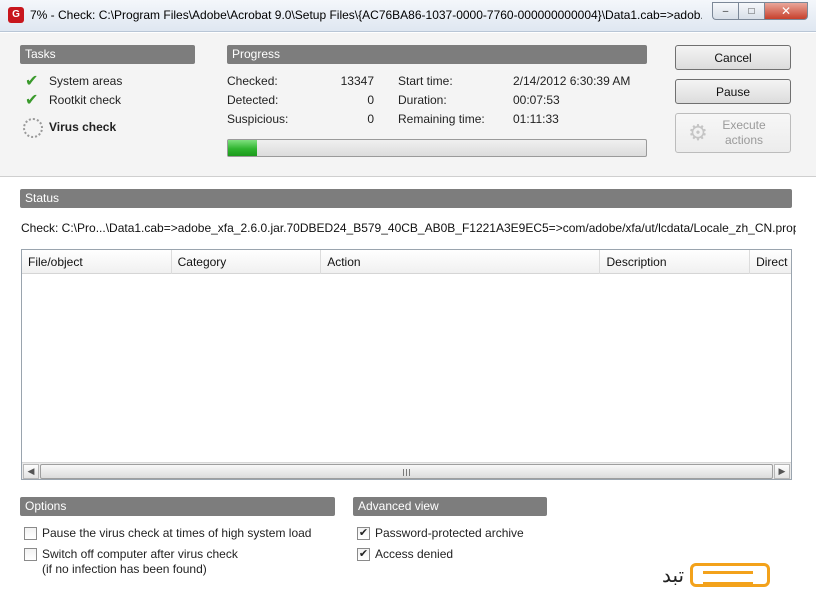 The height and width of the screenshot is (595, 816). I want to click on scroll-left-icon: ◀, so click(31, 471).